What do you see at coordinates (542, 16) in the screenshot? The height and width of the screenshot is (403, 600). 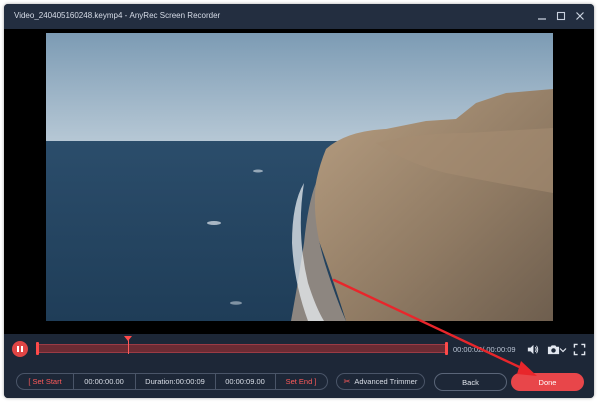 I see `minimize-icon` at bounding box center [542, 16].